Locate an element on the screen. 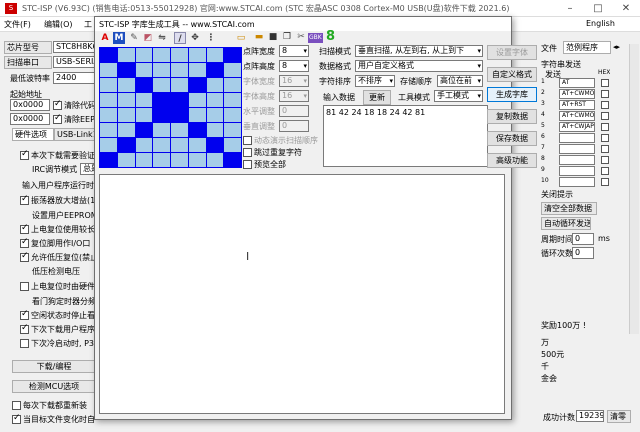 The image size is (640, 432). dot-matrix-editor is located at coordinates (170, 107).